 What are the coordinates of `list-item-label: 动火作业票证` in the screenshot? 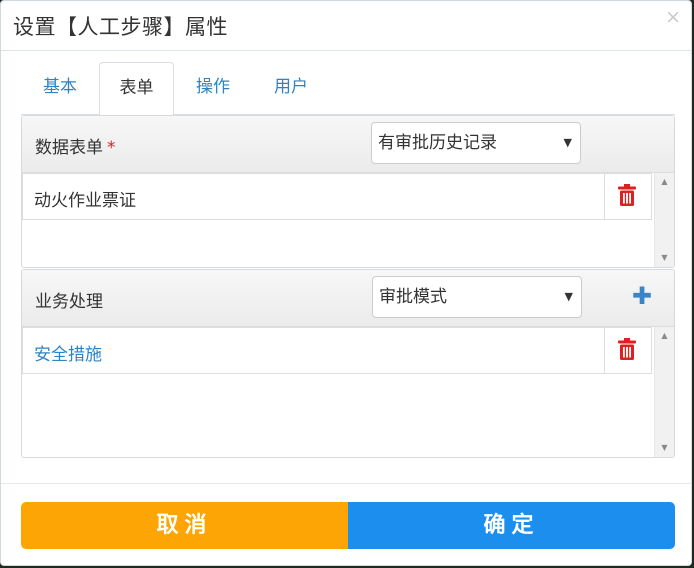 It's located at (85, 201).